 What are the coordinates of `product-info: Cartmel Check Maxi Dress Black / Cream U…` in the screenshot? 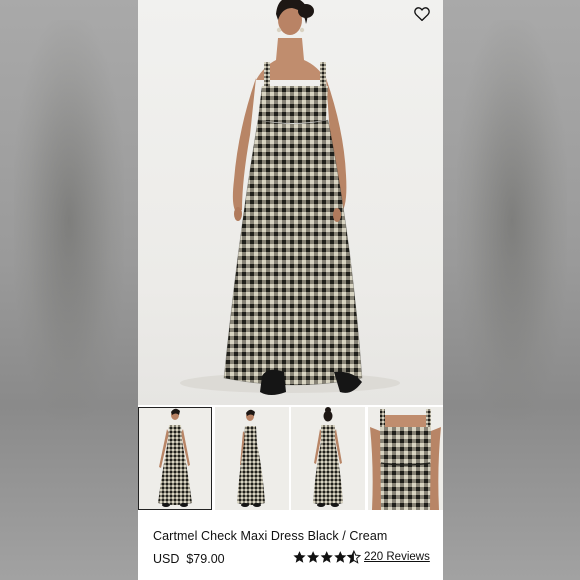 It's located at (290, 545).